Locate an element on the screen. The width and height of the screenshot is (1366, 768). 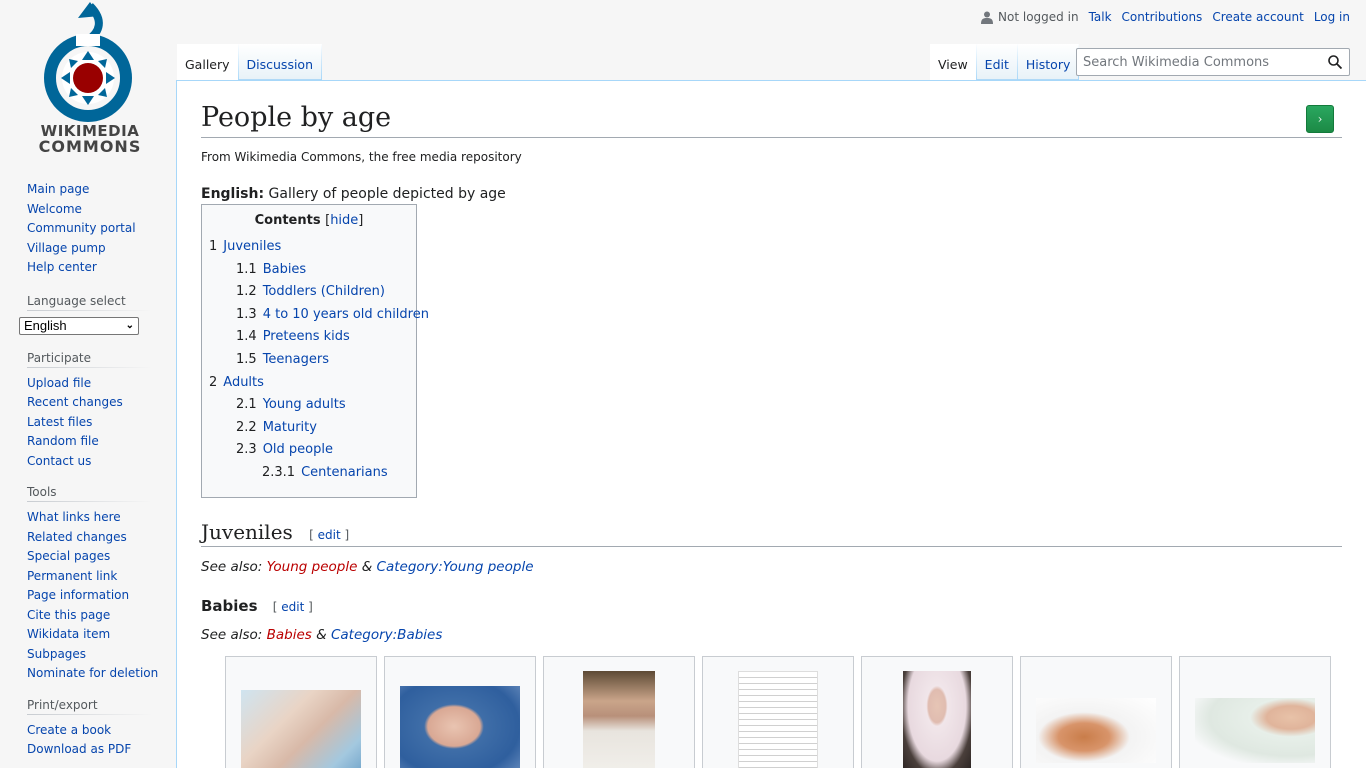
search-input: Search Wikimedia Commons is located at coordinates (1213, 62).